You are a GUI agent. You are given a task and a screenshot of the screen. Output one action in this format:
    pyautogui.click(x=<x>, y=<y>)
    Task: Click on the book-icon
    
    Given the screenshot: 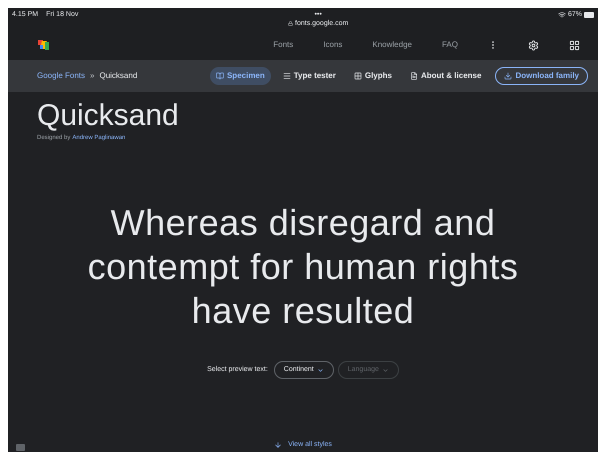 What is the action you would take?
    pyautogui.click(x=220, y=76)
    